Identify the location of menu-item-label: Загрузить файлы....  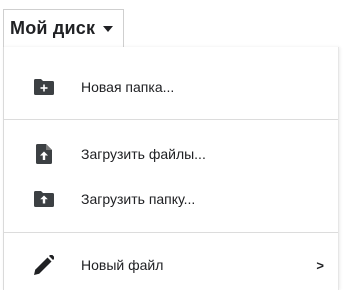
(143, 154).